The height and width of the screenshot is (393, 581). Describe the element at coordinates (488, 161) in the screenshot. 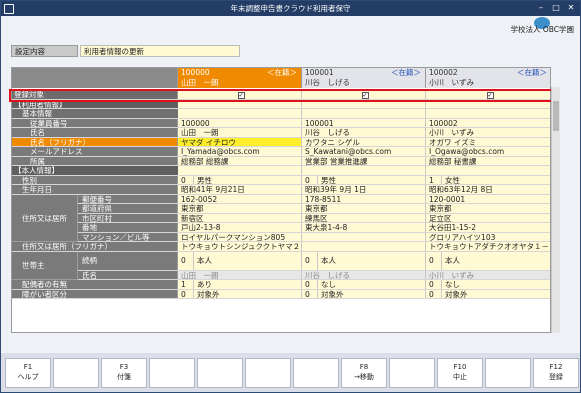

I see `cell: 総務部 秘書課` at that location.